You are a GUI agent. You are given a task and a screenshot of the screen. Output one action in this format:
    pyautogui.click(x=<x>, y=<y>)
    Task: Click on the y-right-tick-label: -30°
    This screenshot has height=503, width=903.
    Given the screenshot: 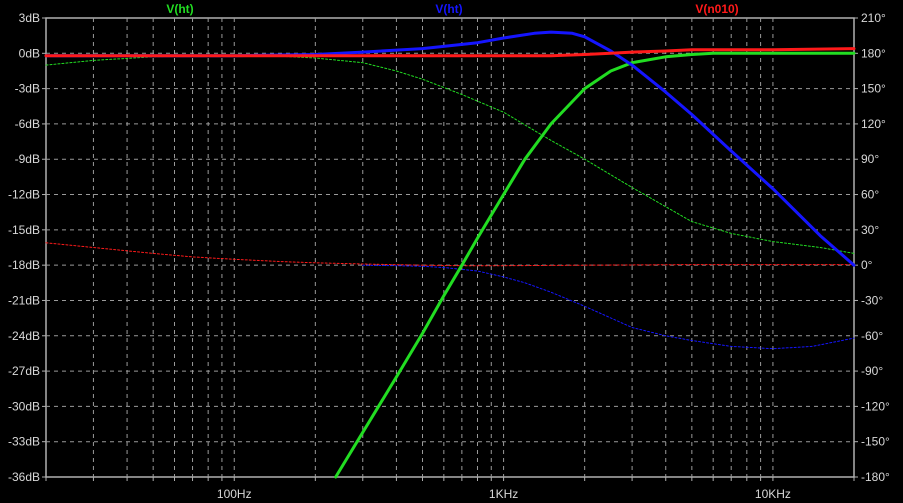 What is the action you would take?
    pyautogui.click(x=872, y=300)
    